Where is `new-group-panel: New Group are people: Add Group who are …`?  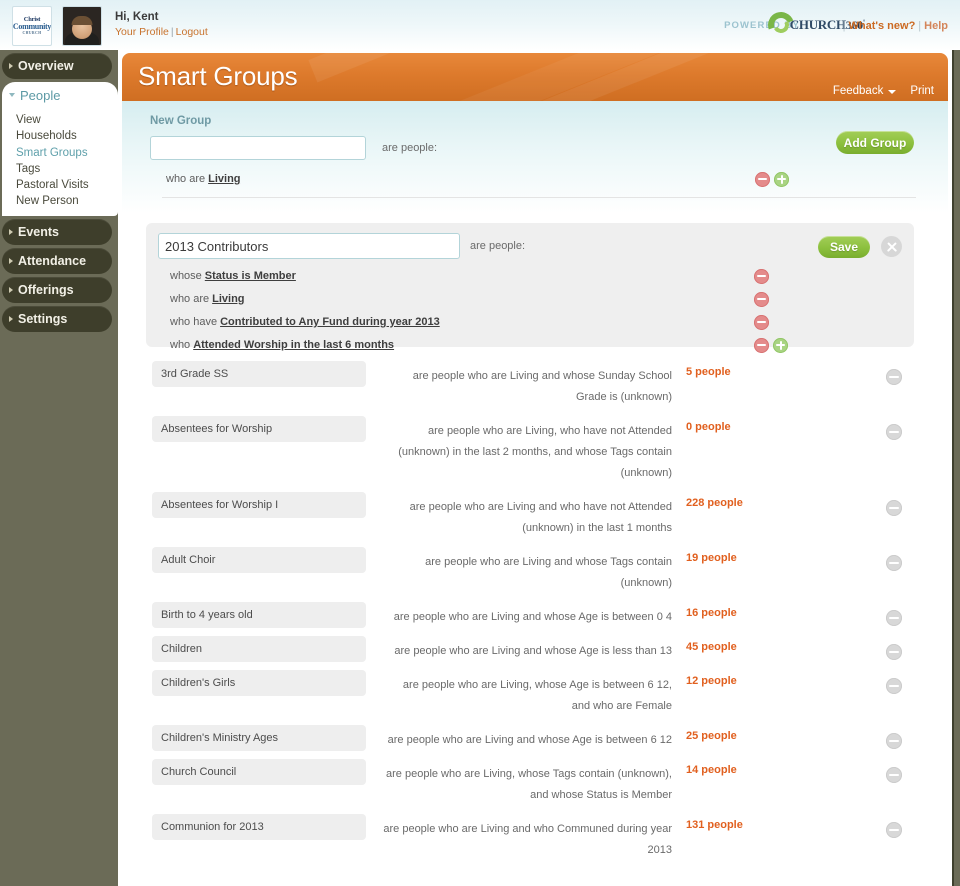
new-group-panel: New Group are people: Add Group who are … is located at coordinates (535, 157).